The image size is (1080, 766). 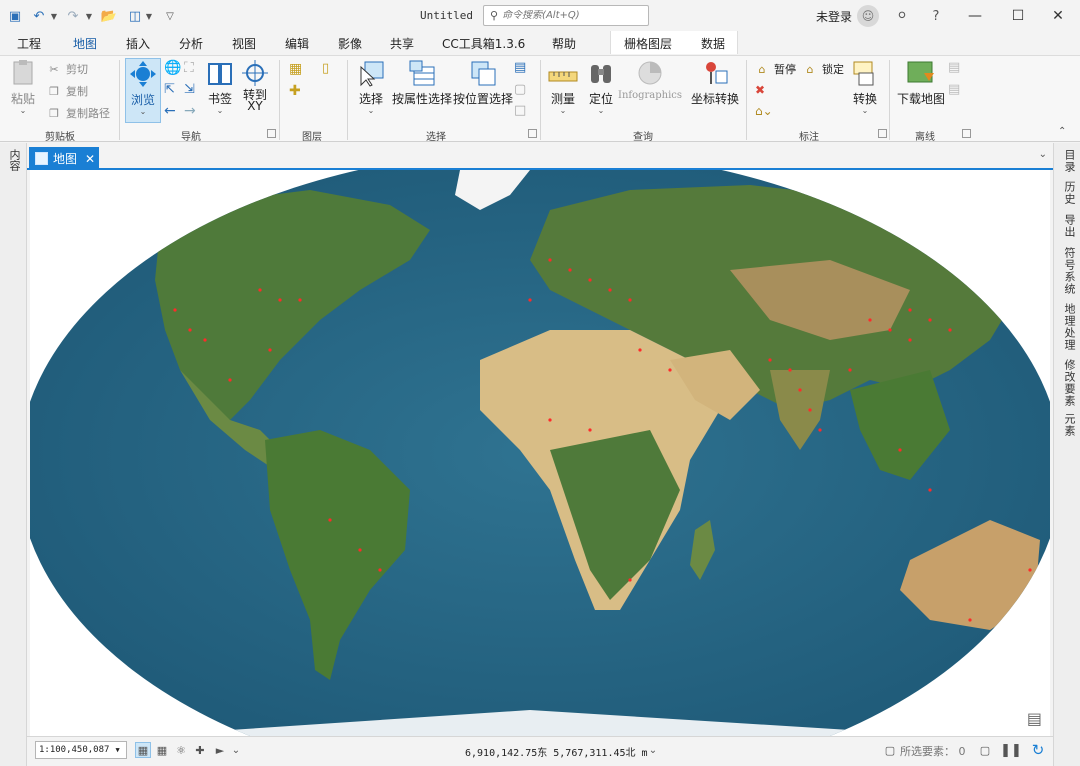 What do you see at coordinates (936, 16) in the screenshot?
I see `help-icon: ?` at bounding box center [936, 16].